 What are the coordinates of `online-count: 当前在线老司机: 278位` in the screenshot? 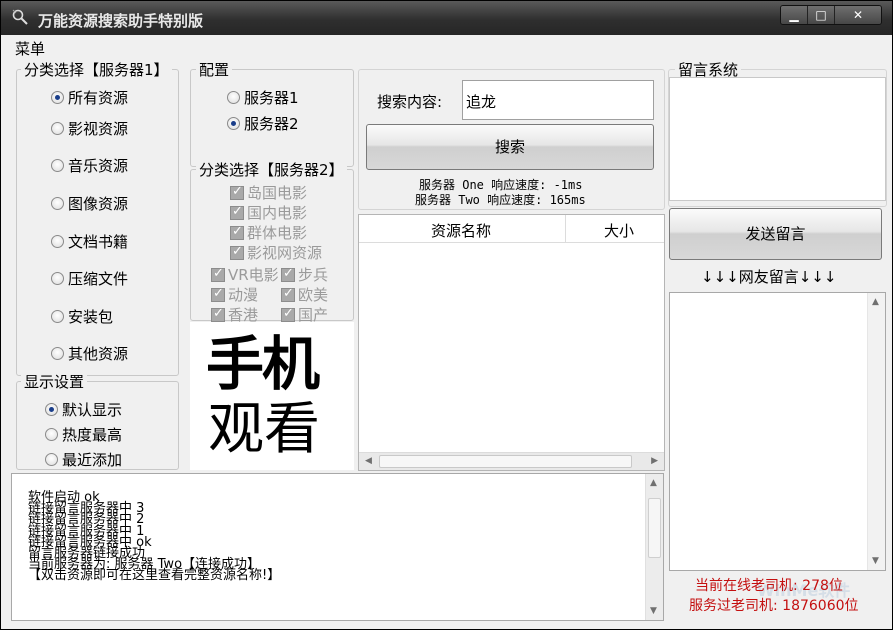 It's located at (769, 586).